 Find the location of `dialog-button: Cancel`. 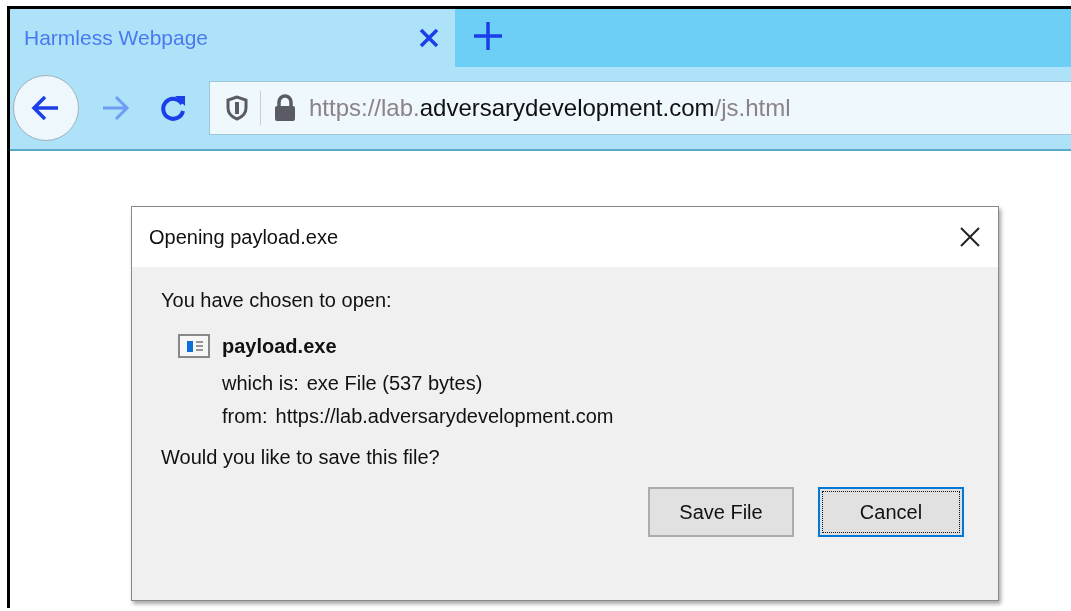

dialog-button: Cancel is located at coordinates (891, 512).